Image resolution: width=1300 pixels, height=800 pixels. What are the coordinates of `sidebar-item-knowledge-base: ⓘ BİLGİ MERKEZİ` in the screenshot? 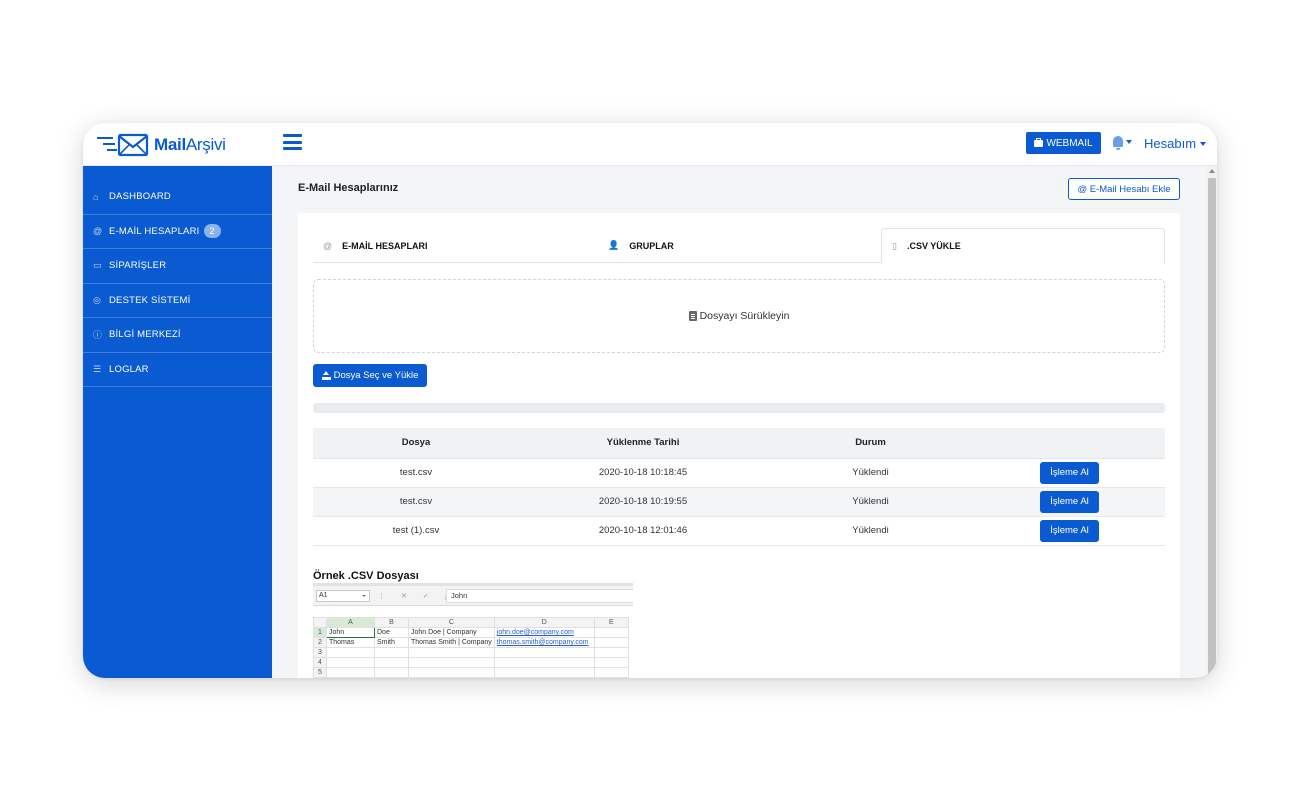 It's located at (177, 335).